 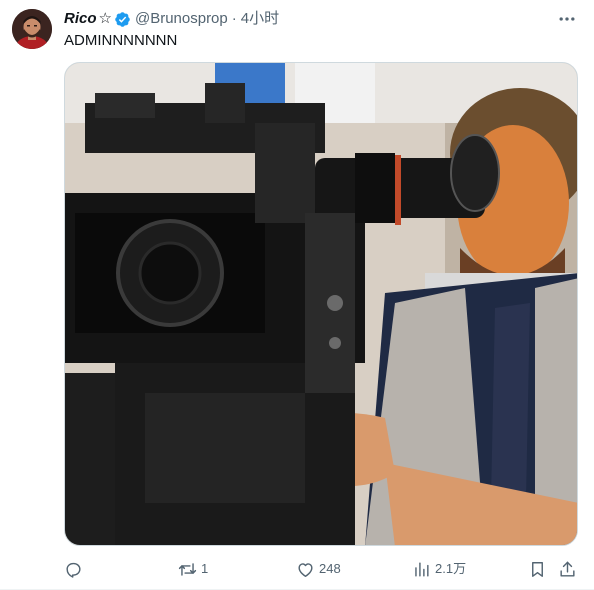 What do you see at coordinates (105, 18) in the screenshot?
I see `name-star-symbol: ☆` at bounding box center [105, 18].